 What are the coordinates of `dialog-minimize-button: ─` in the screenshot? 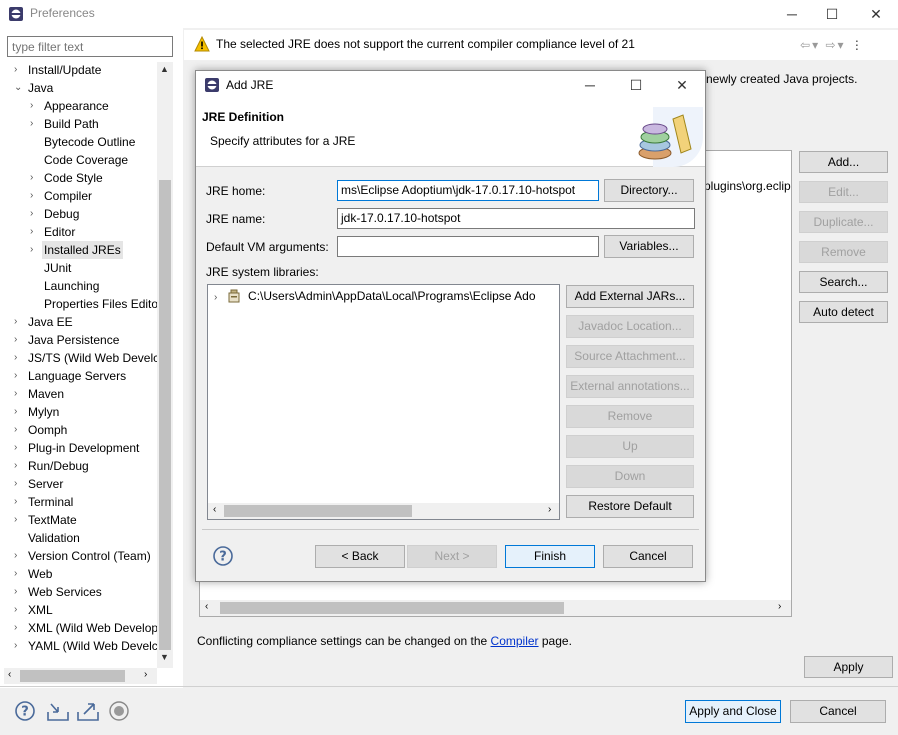 It's located at (590, 85).